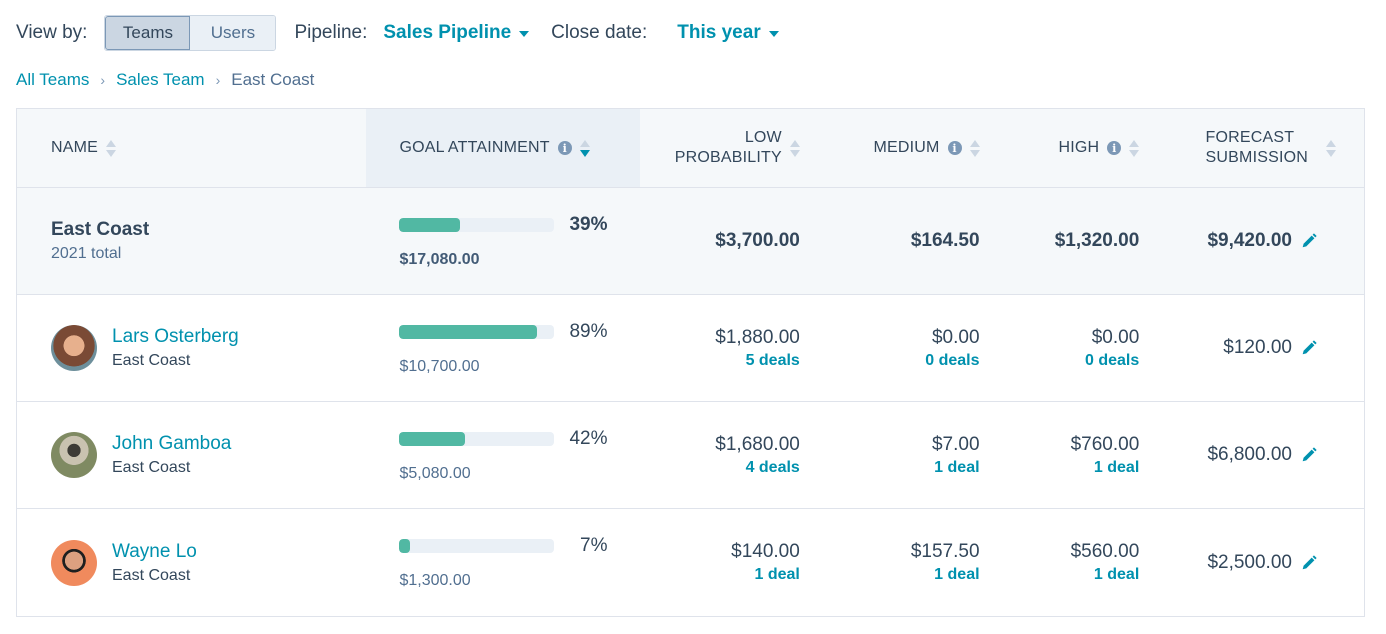 The width and height of the screenshot is (1386, 634). What do you see at coordinates (955, 444) in the screenshot?
I see `medium-amount: $7.00` at bounding box center [955, 444].